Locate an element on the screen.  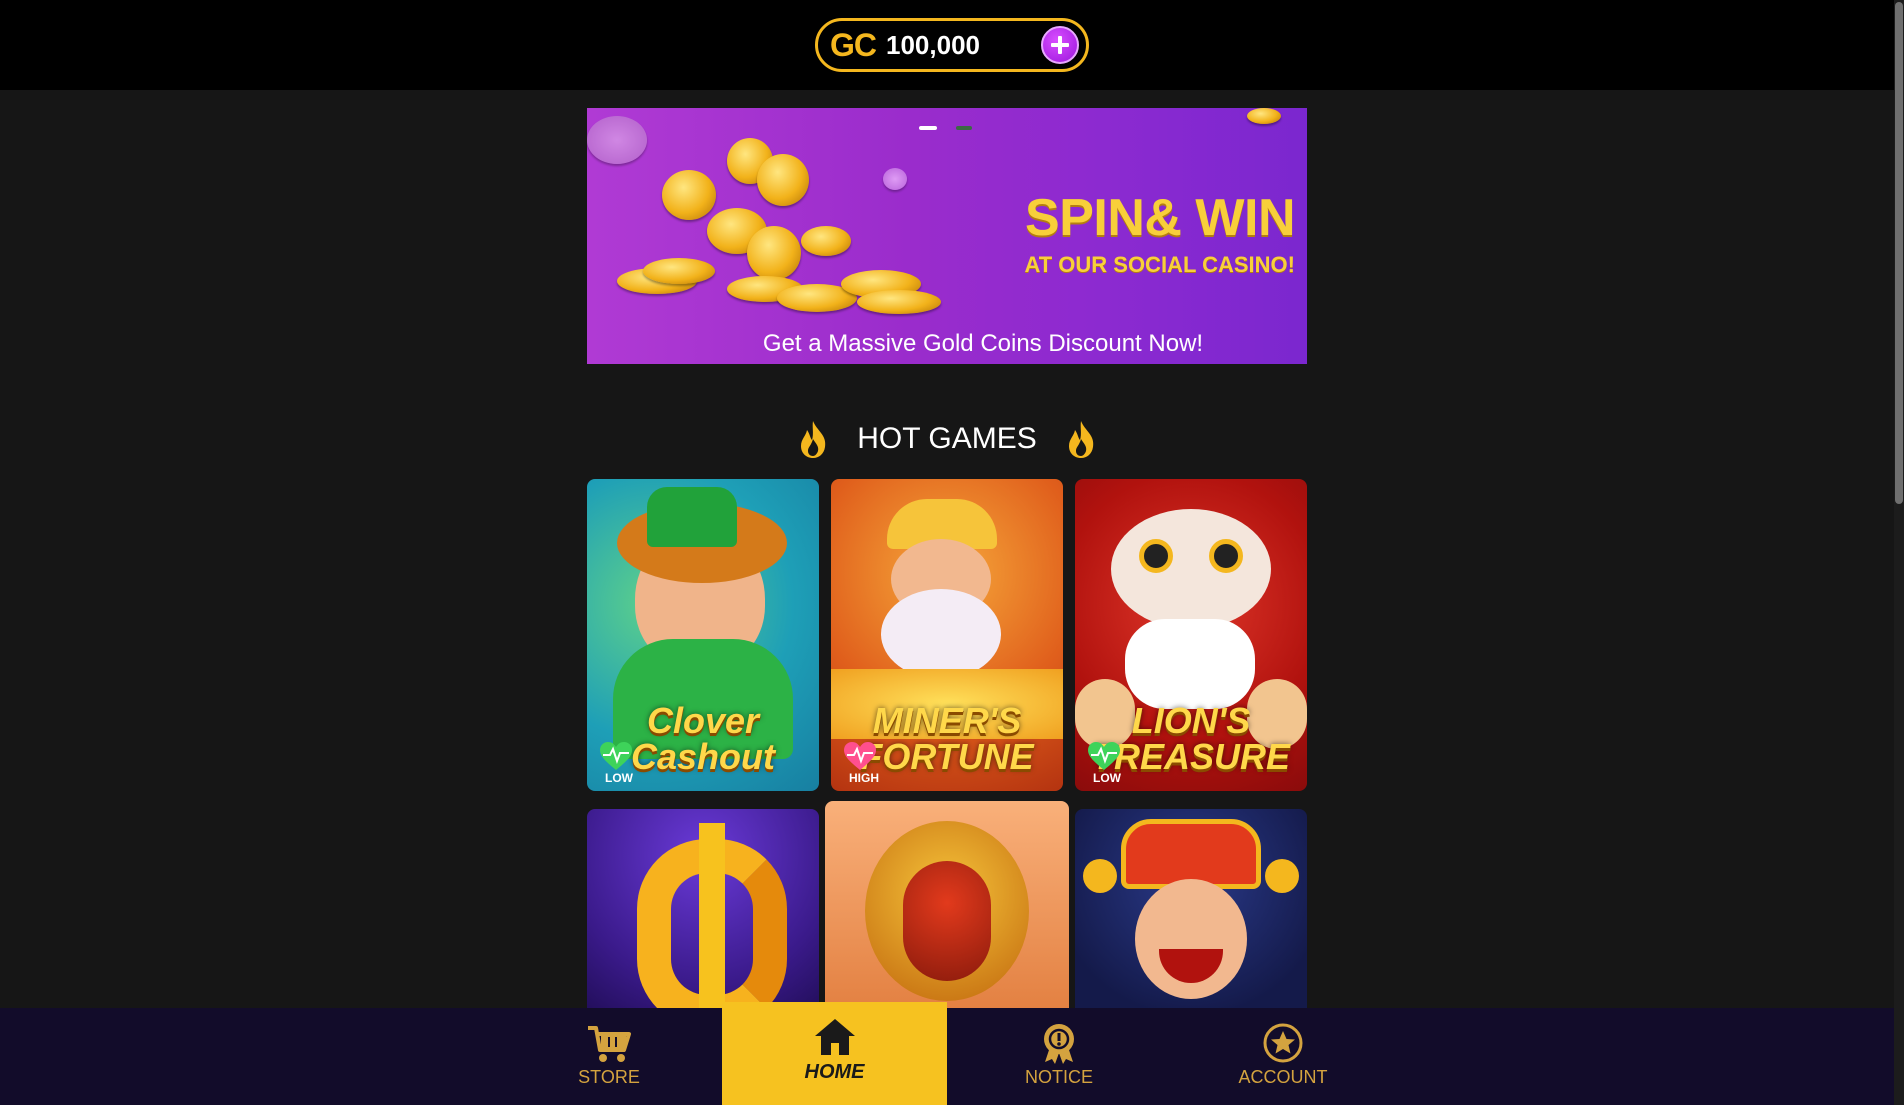
coin-balance-pill: GC 100,000 is located at coordinates (952, 45).